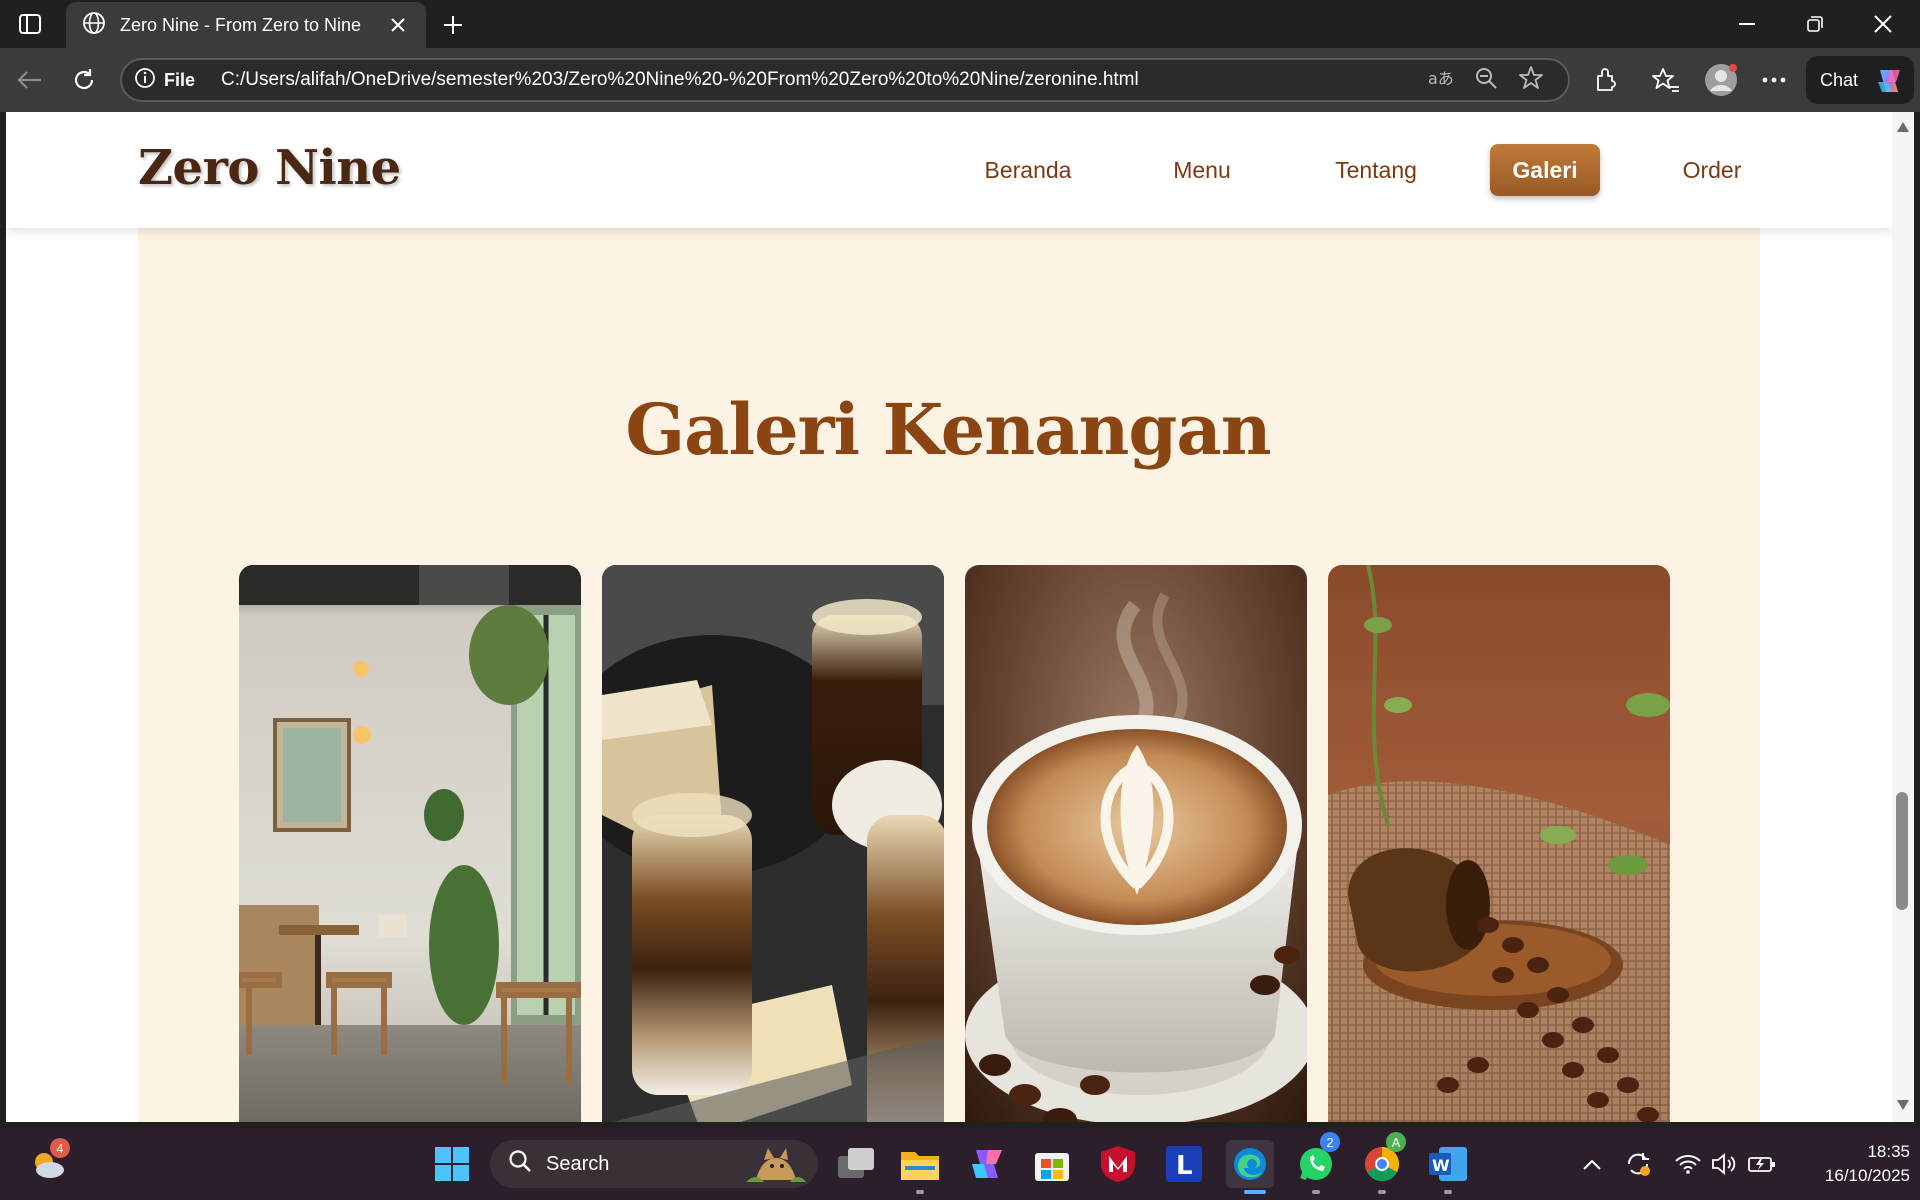 The width and height of the screenshot is (1920, 1200). Describe the element at coordinates (1712, 170) in the screenshot. I see `nav-order: Order` at that location.